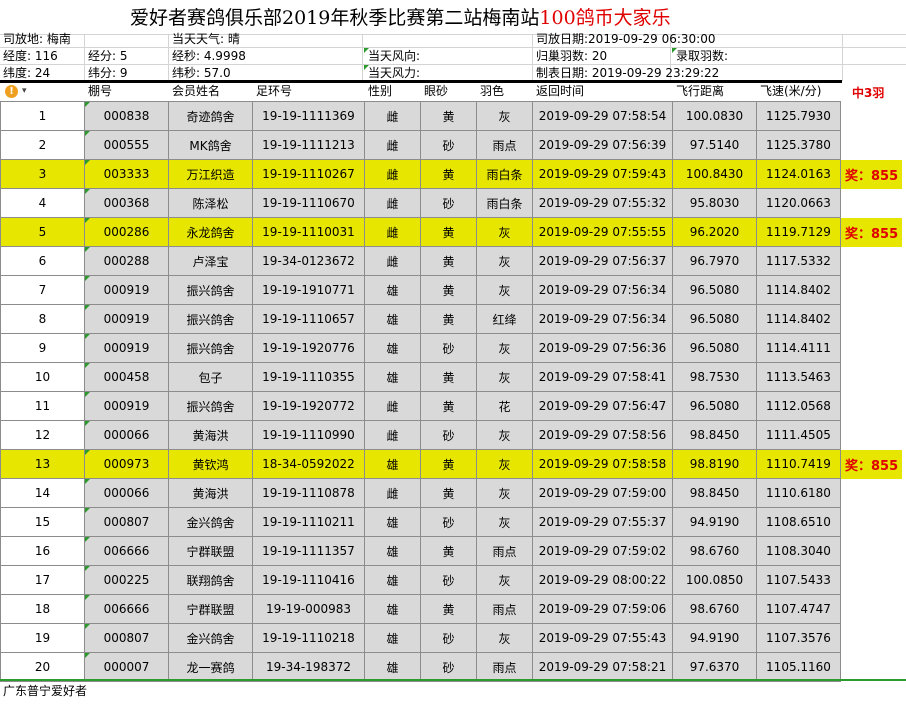 This screenshot has width=906, height=721. What do you see at coordinates (504, 406) in the screenshot?
I see `cell-feather-color: 花` at bounding box center [504, 406].